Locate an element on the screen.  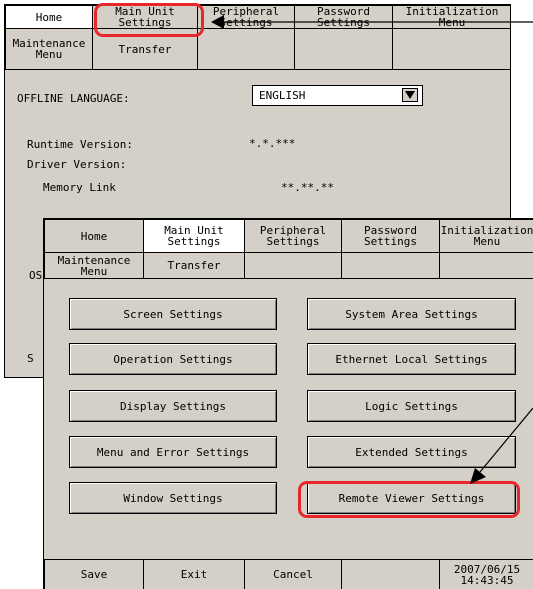
display-settings-button: Display Settings is located at coordinates (173, 406).